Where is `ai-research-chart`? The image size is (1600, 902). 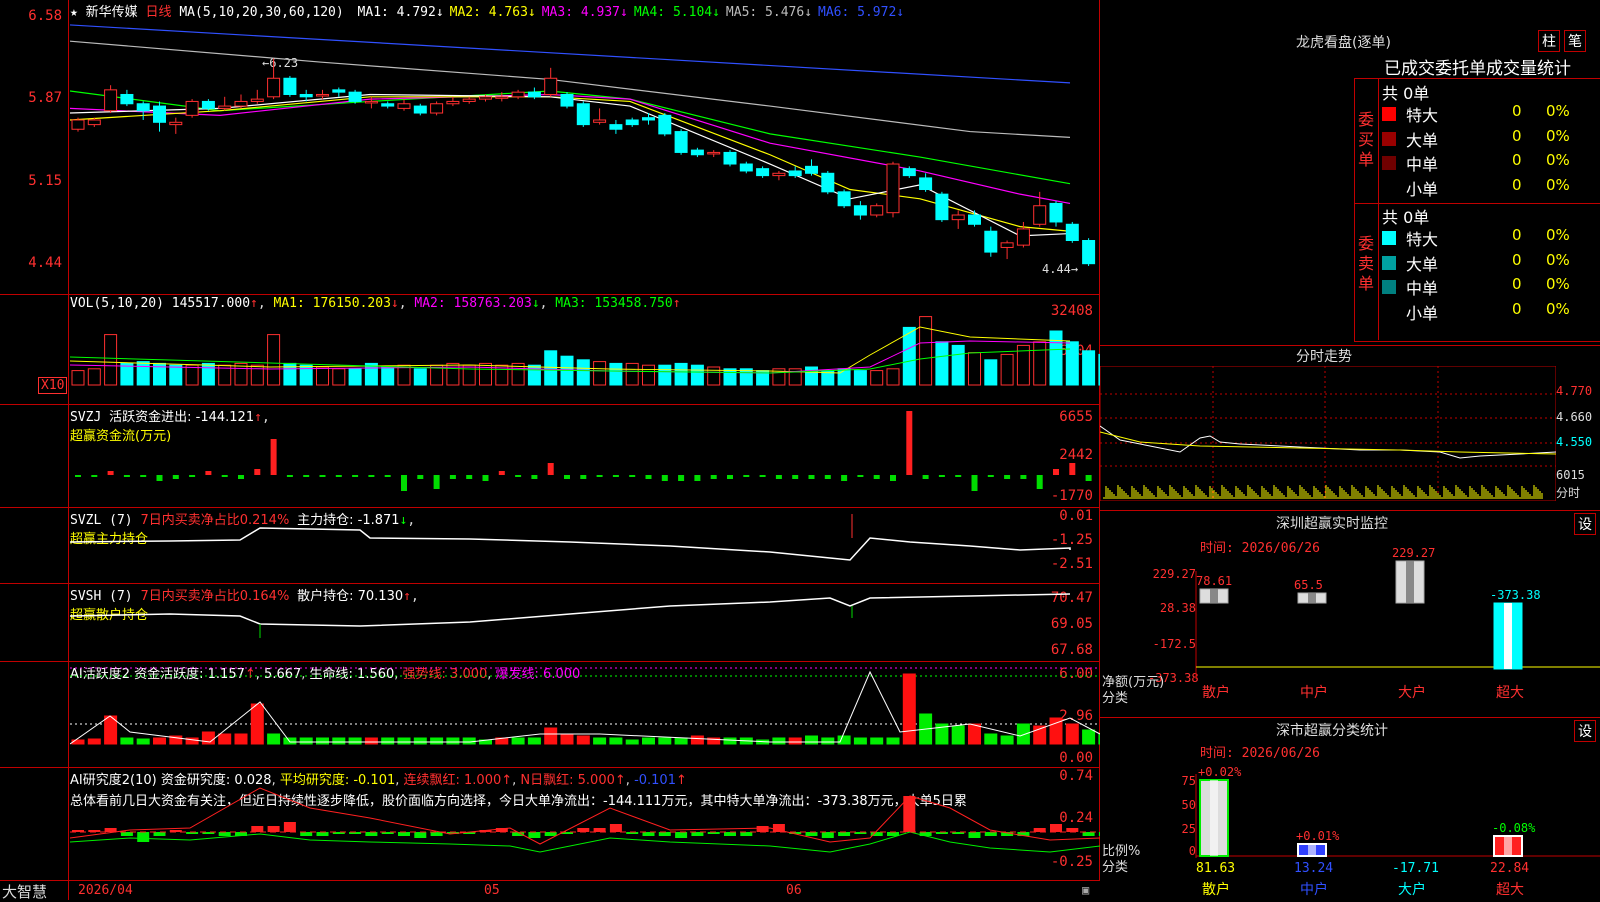
ai-research-chart is located at coordinates (585, 824).